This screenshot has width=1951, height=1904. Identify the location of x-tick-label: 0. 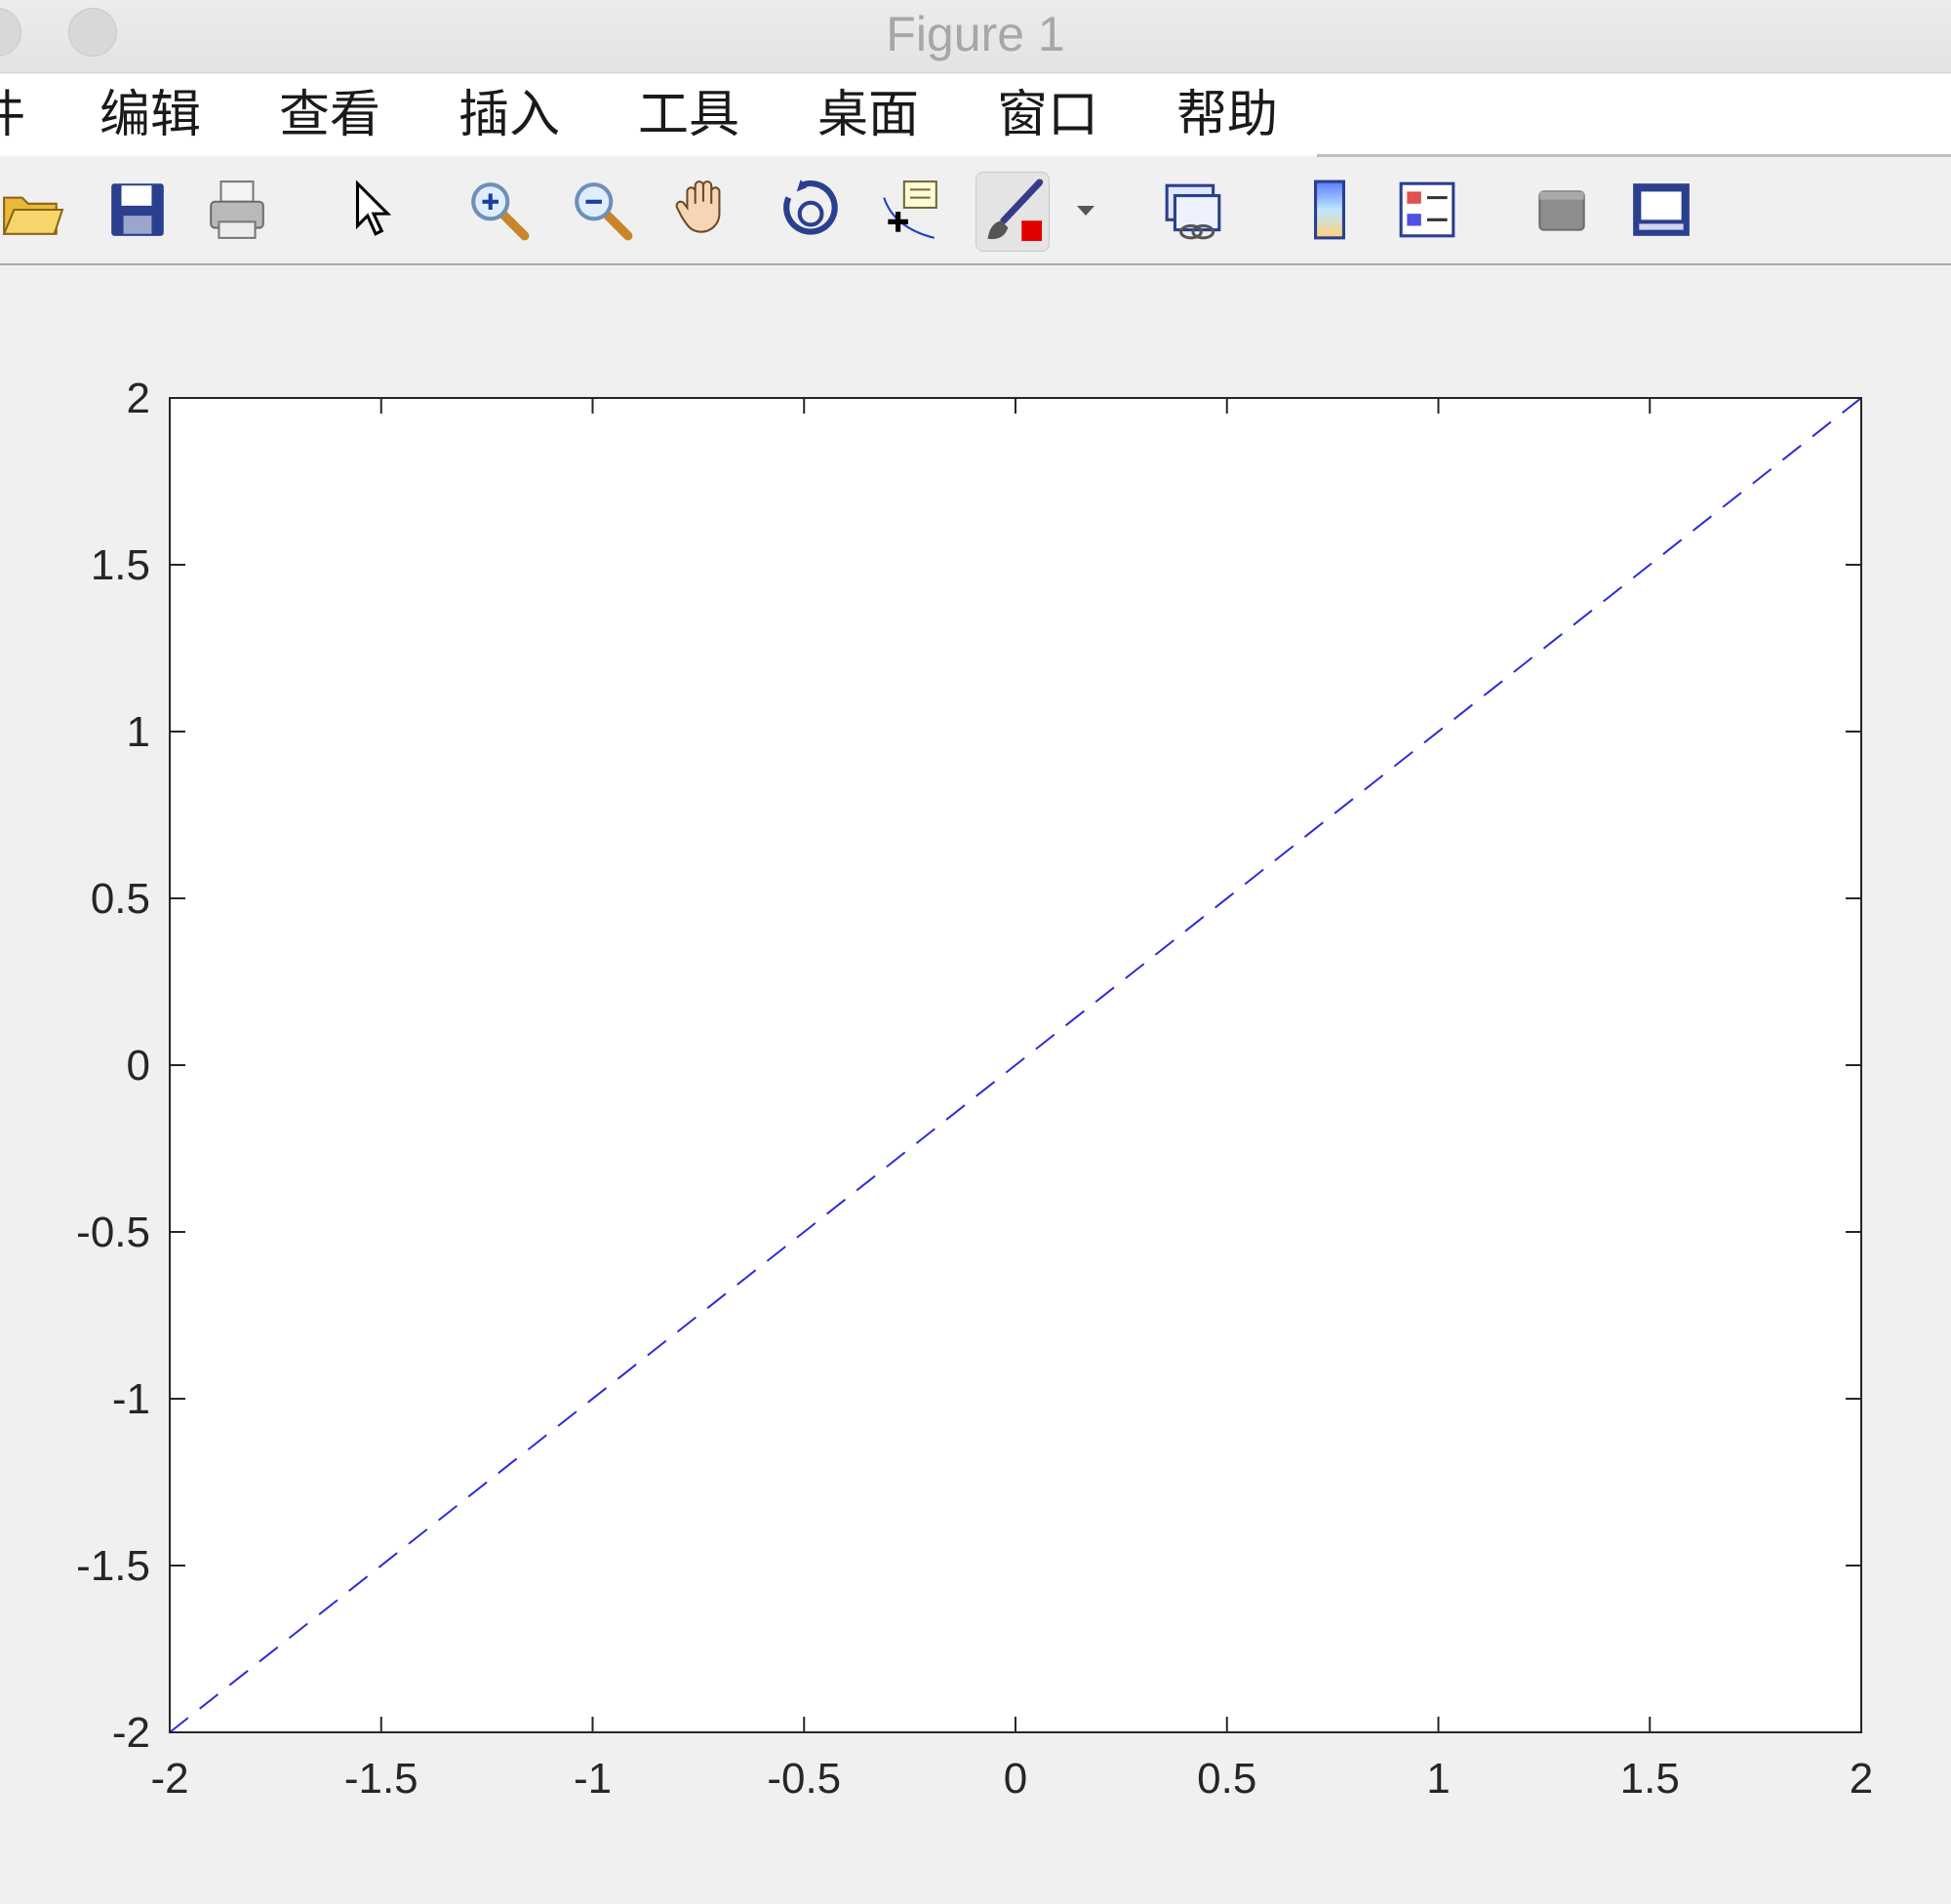
(1015, 1779).